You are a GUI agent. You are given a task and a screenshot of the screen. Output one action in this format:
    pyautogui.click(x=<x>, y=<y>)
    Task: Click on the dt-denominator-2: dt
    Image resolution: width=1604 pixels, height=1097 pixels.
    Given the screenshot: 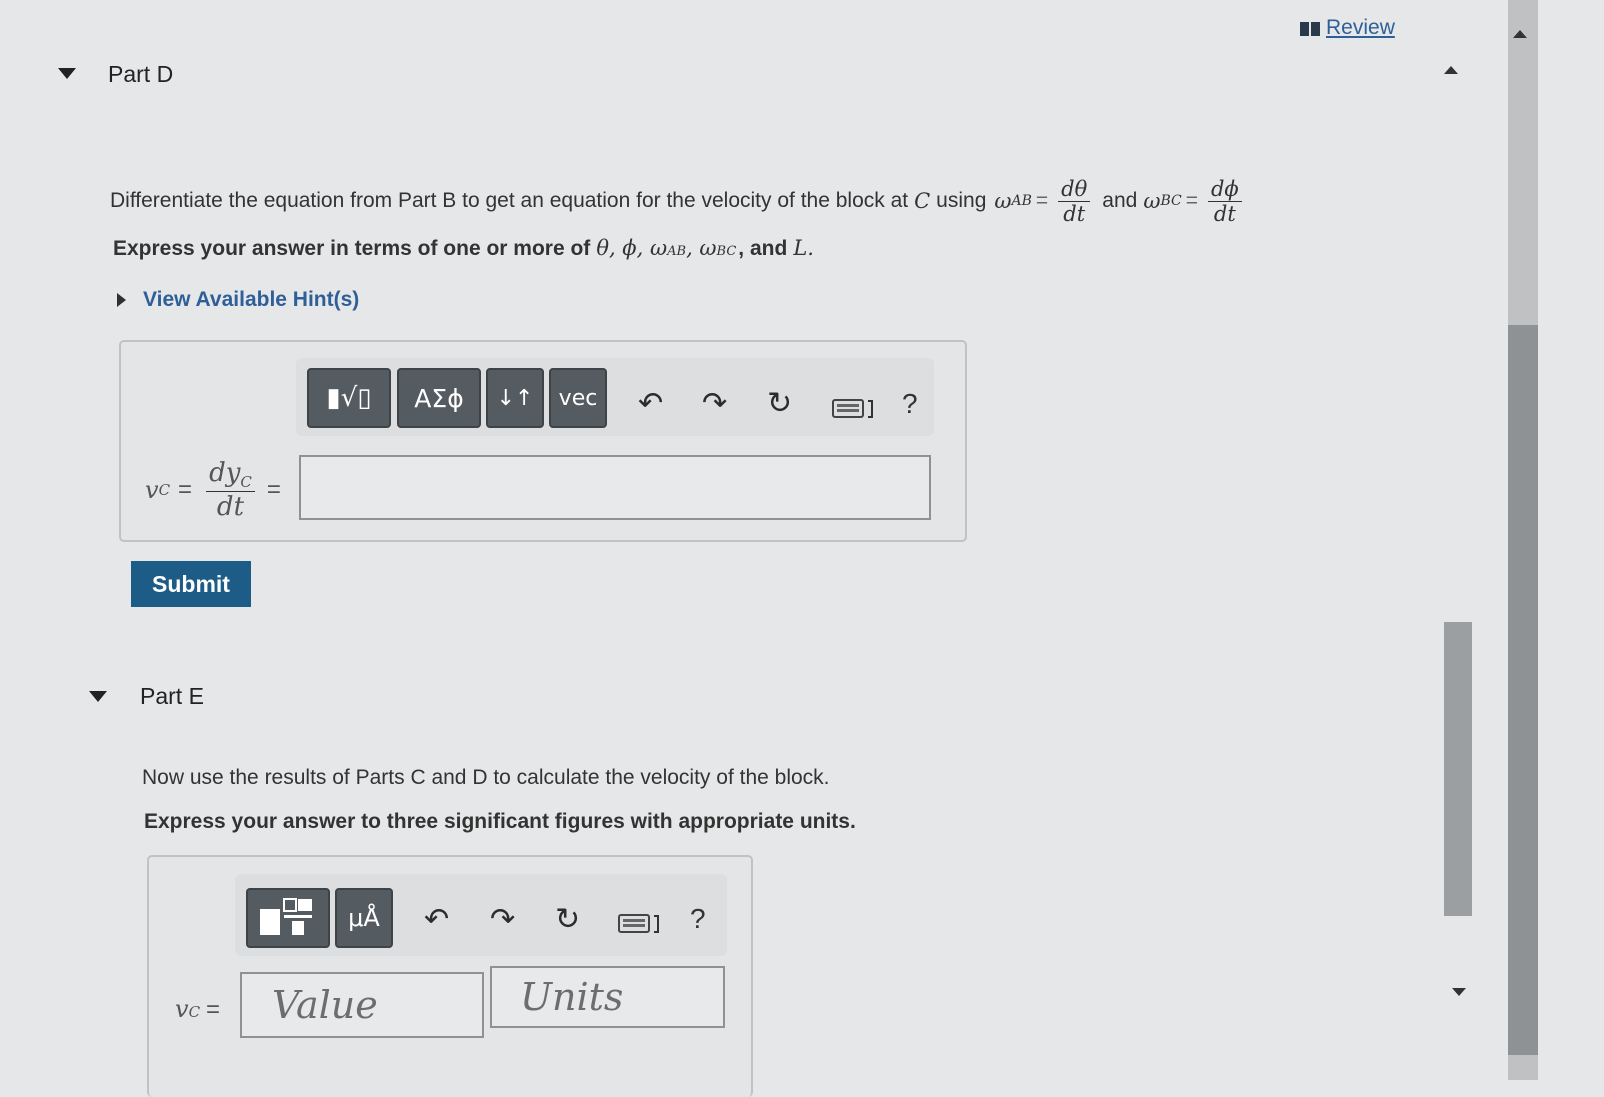 What is the action you would take?
    pyautogui.click(x=1224, y=213)
    